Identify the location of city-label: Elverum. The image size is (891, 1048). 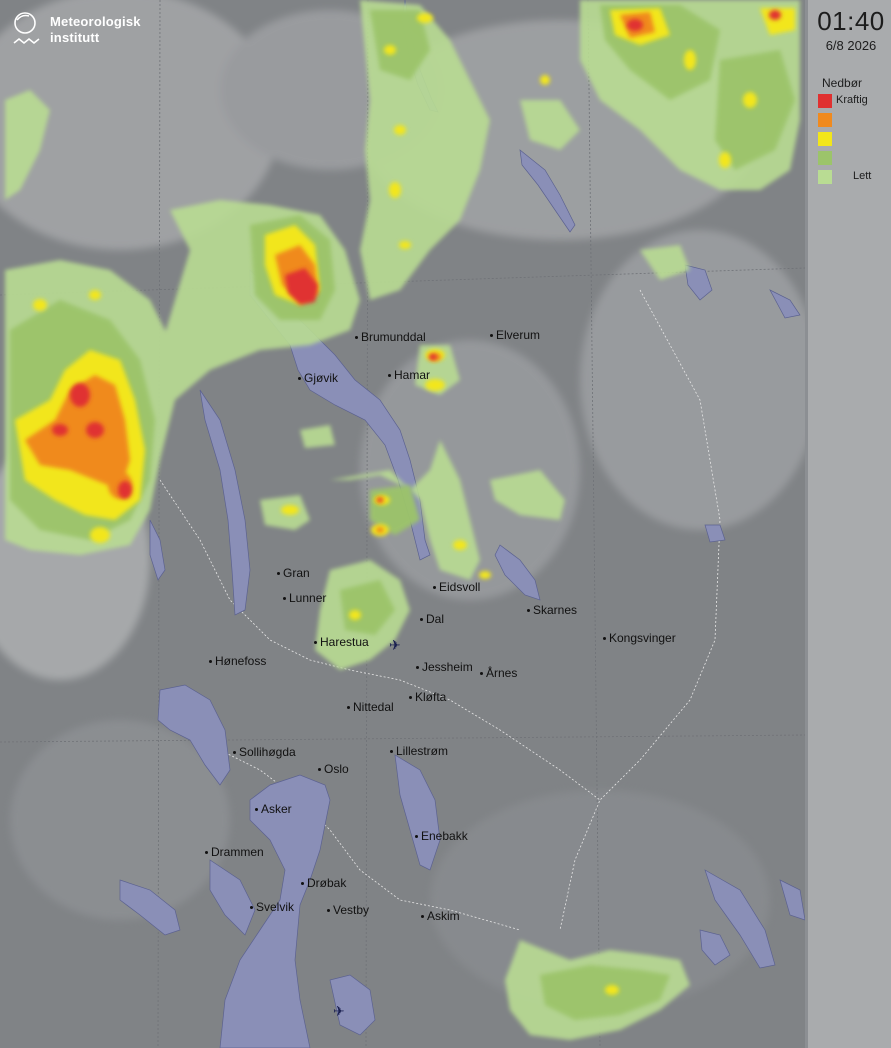
(515, 335).